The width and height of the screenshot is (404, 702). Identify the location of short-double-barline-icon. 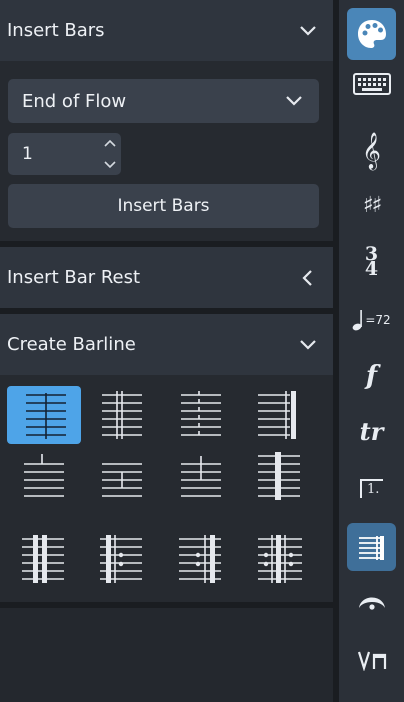
(201, 476).